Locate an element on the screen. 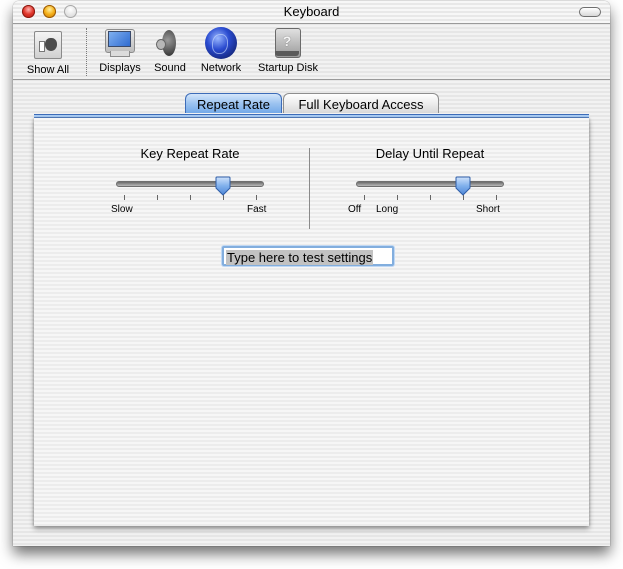 This screenshot has height=569, width=623. key-repeat-rate-group: Key Repeat Rate Slow Fast is located at coordinates (190, 180).